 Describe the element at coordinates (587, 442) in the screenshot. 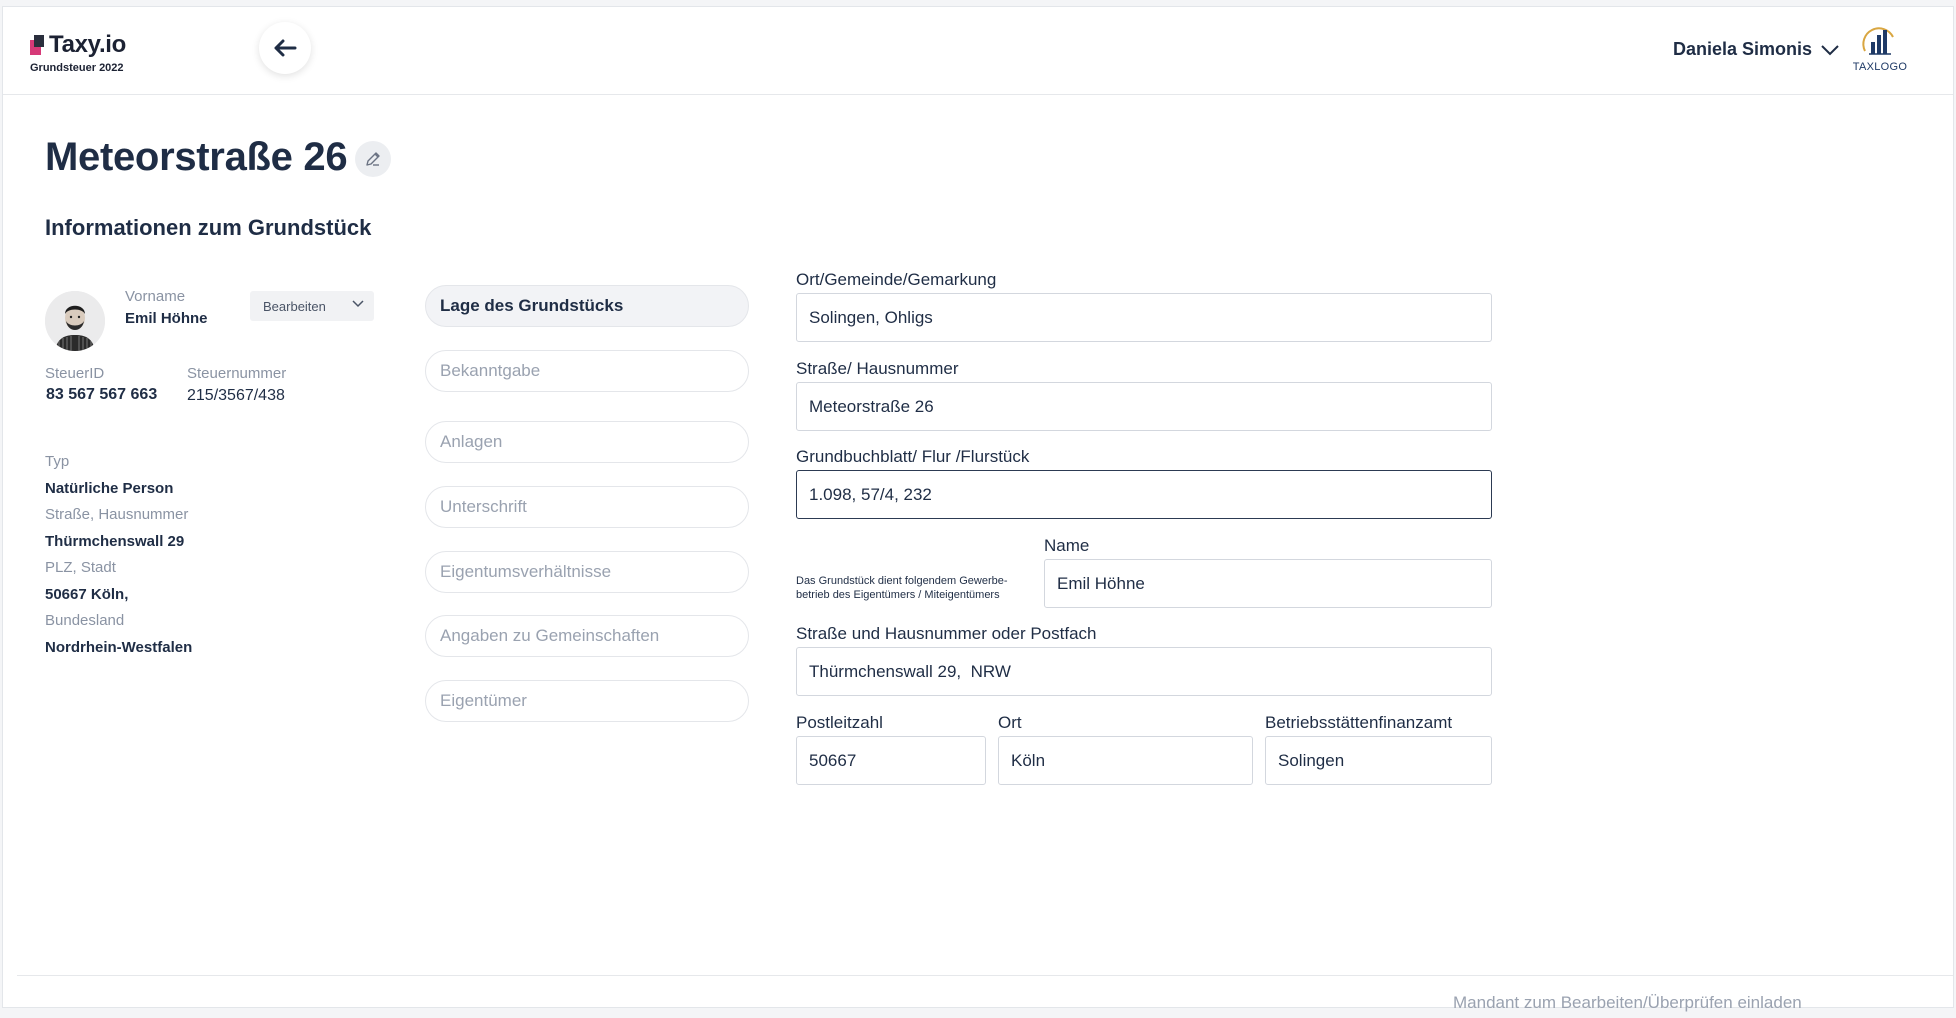

I see `nav-anlagen: Anlagen` at that location.